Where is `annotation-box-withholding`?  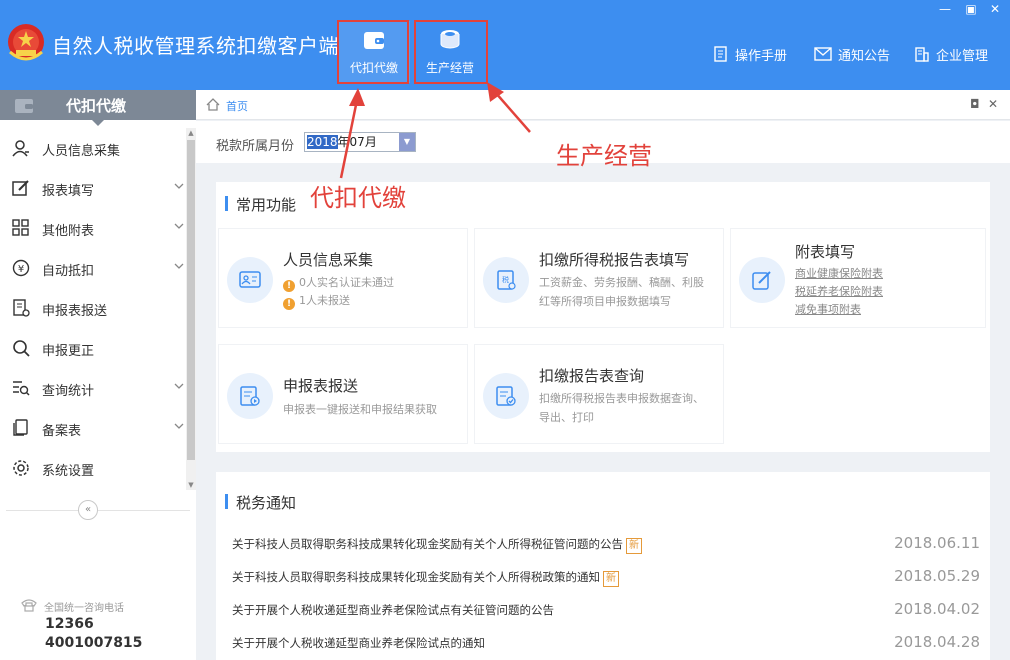 annotation-box-withholding is located at coordinates (373, 52).